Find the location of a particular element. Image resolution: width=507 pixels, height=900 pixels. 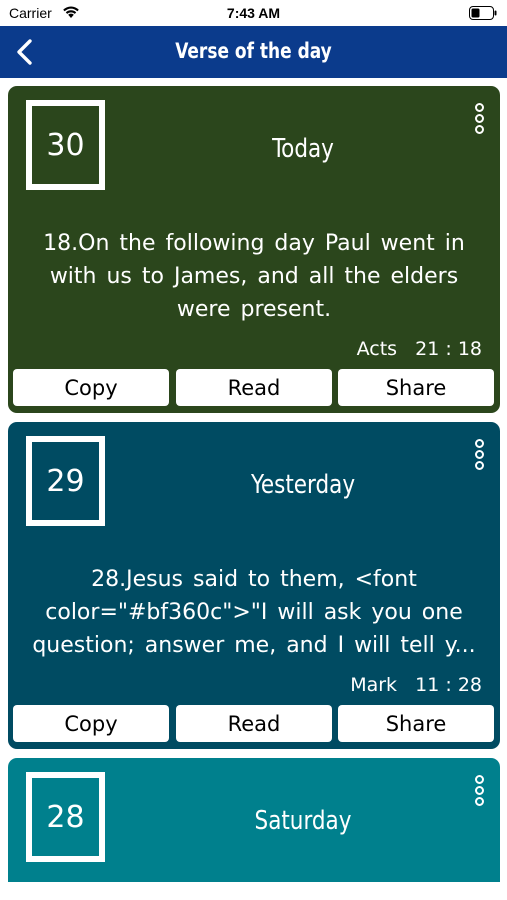

day-number: 29 is located at coordinates (65, 481).